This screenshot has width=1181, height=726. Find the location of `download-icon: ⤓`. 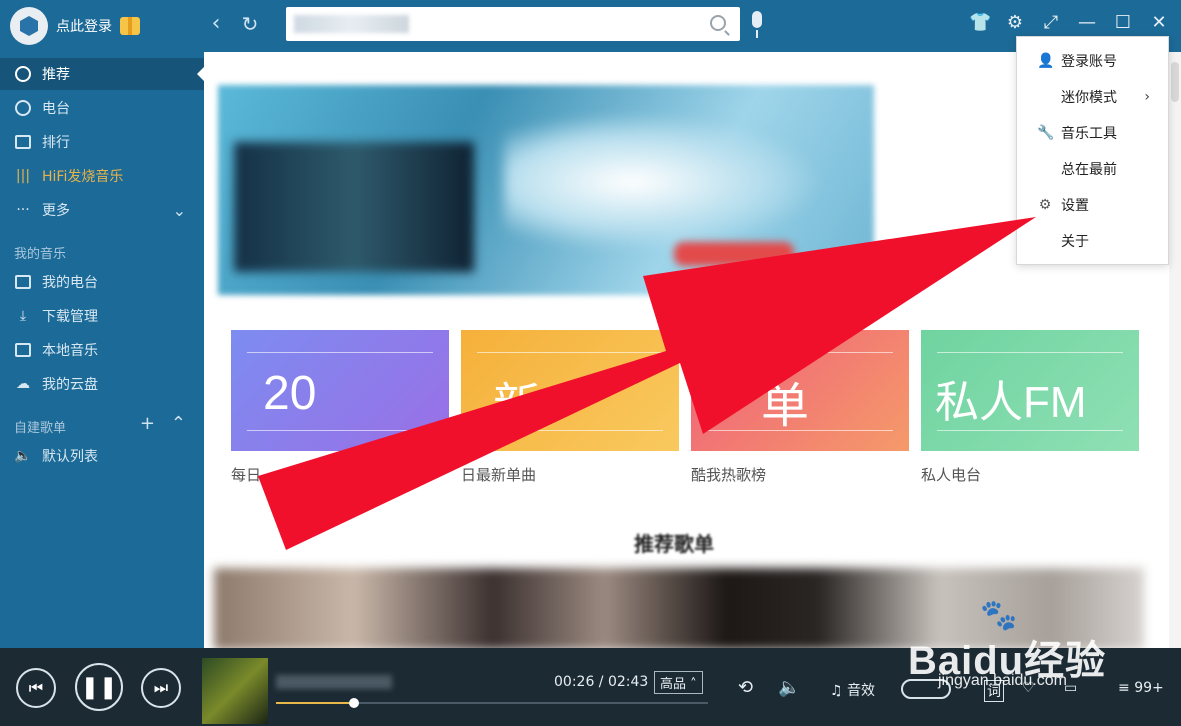

download-icon: ⤓ is located at coordinates (23, 316).